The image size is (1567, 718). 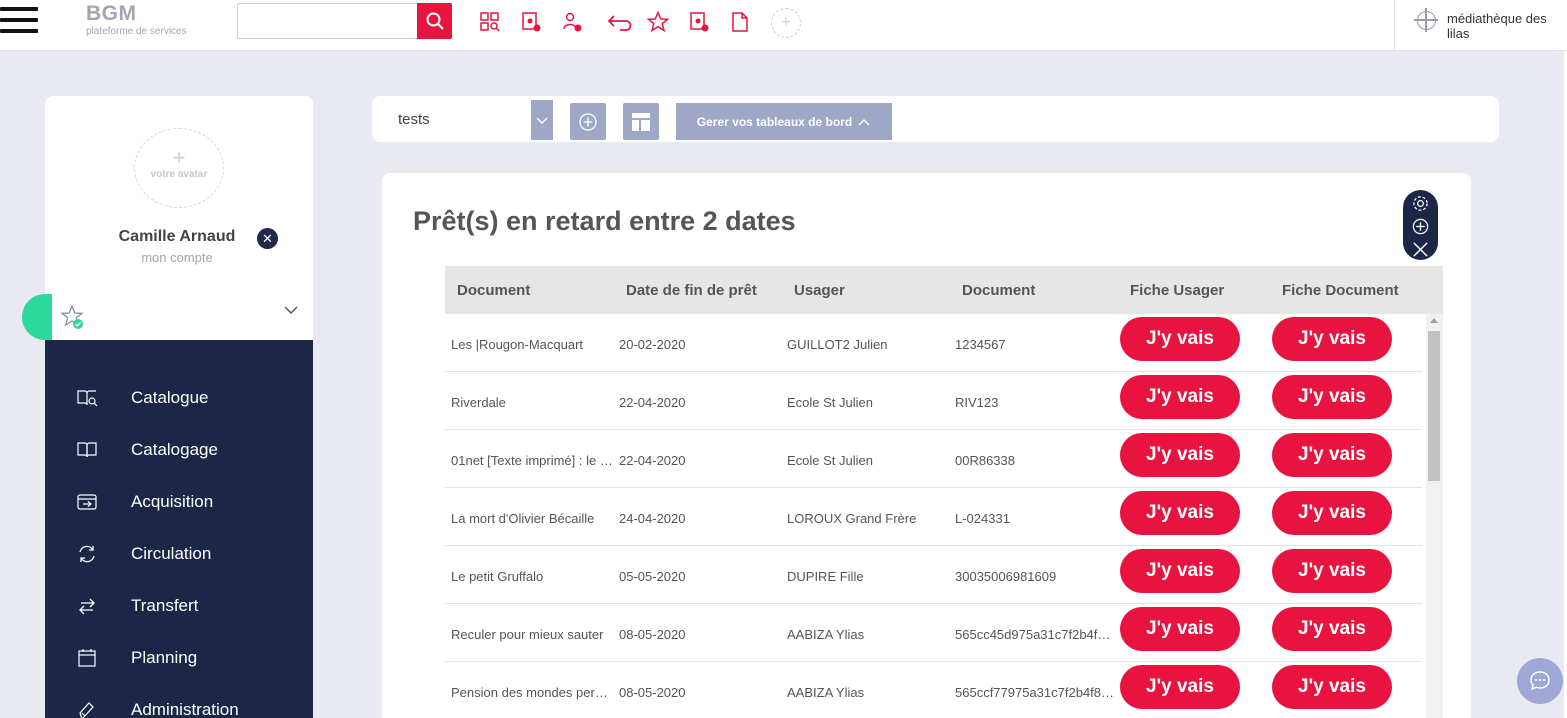 I want to click on cell-document: La mort d'Olivier Bécaille, so click(x=523, y=518).